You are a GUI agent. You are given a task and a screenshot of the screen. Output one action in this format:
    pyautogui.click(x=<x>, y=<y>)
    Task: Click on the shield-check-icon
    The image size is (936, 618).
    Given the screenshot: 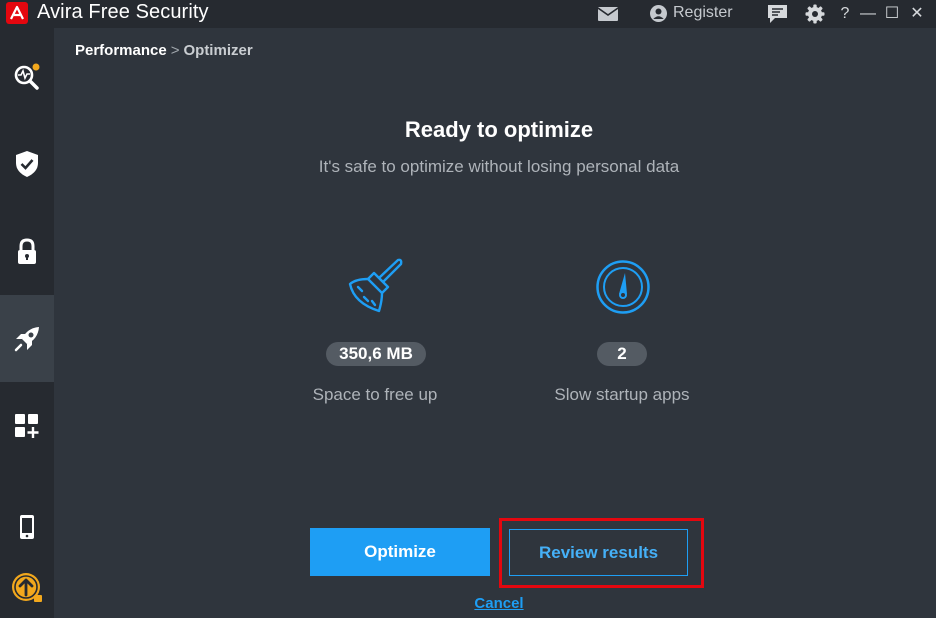 What is the action you would take?
    pyautogui.click(x=27, y=163)
    